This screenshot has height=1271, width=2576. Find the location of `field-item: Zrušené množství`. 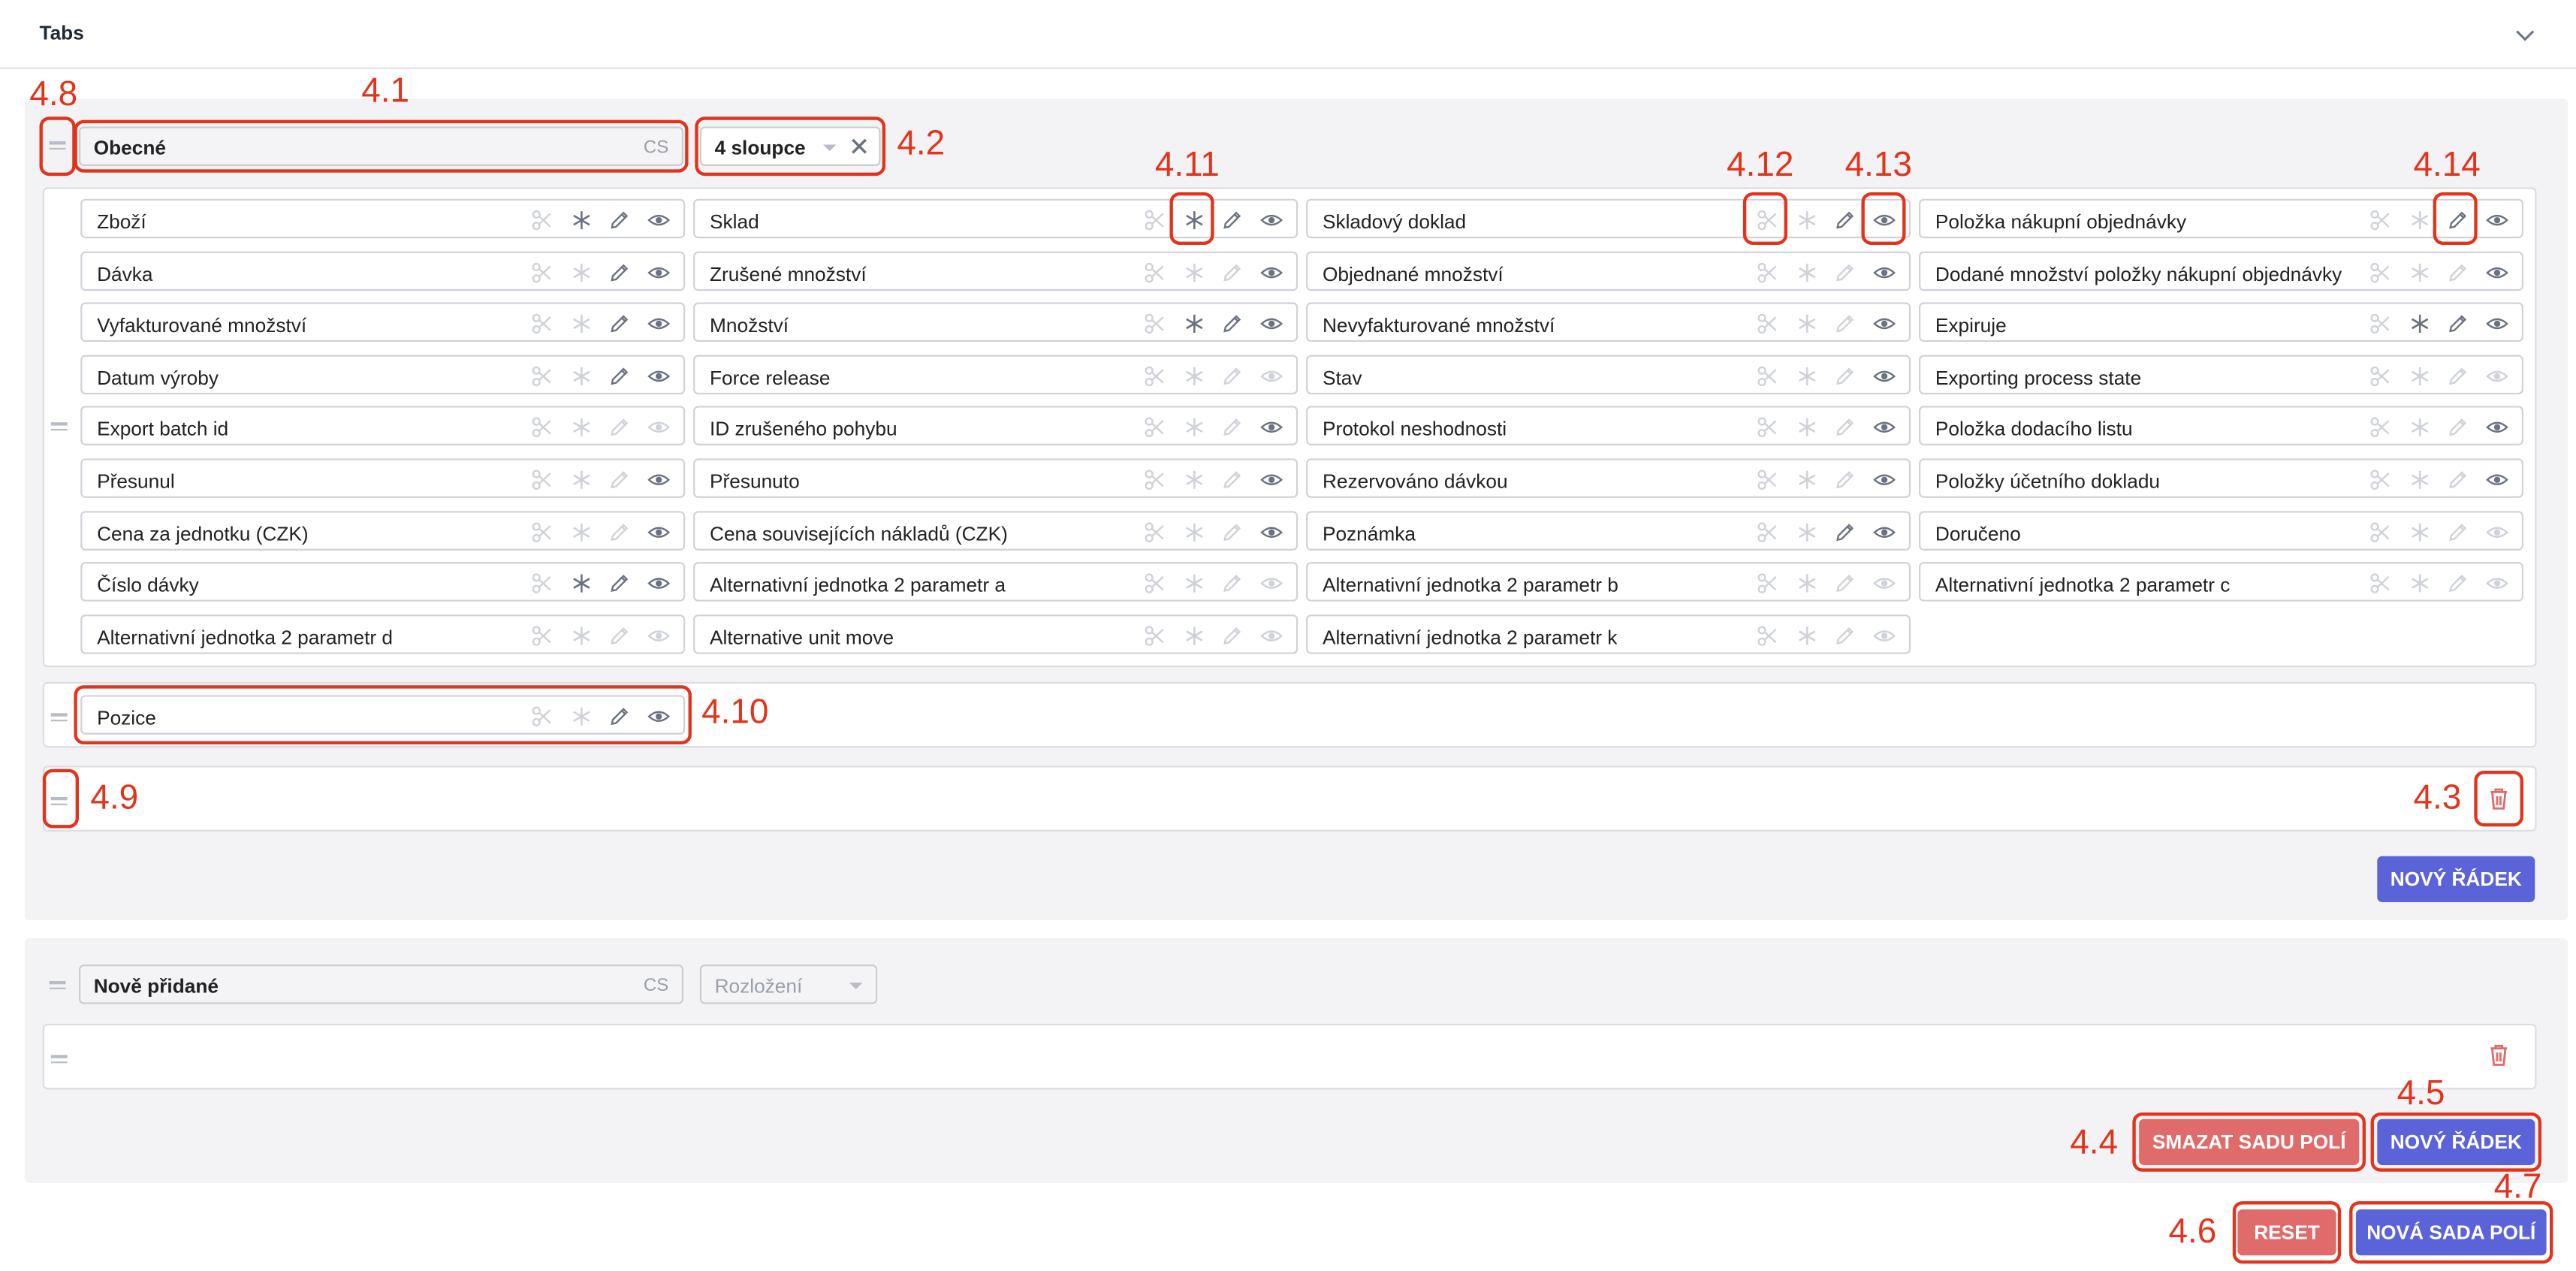

field-item: Zrušené množství is located at coordinates (996, 270).